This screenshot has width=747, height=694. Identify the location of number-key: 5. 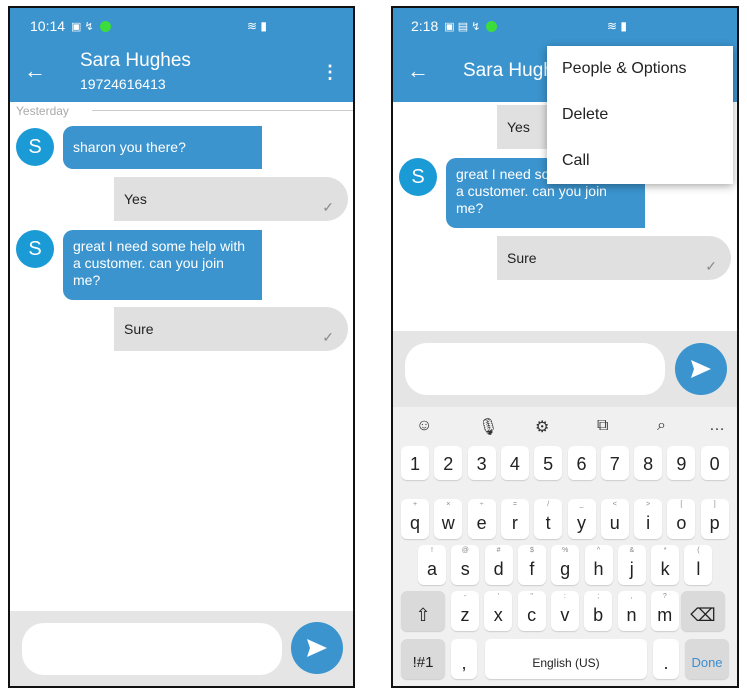
(548, 463).